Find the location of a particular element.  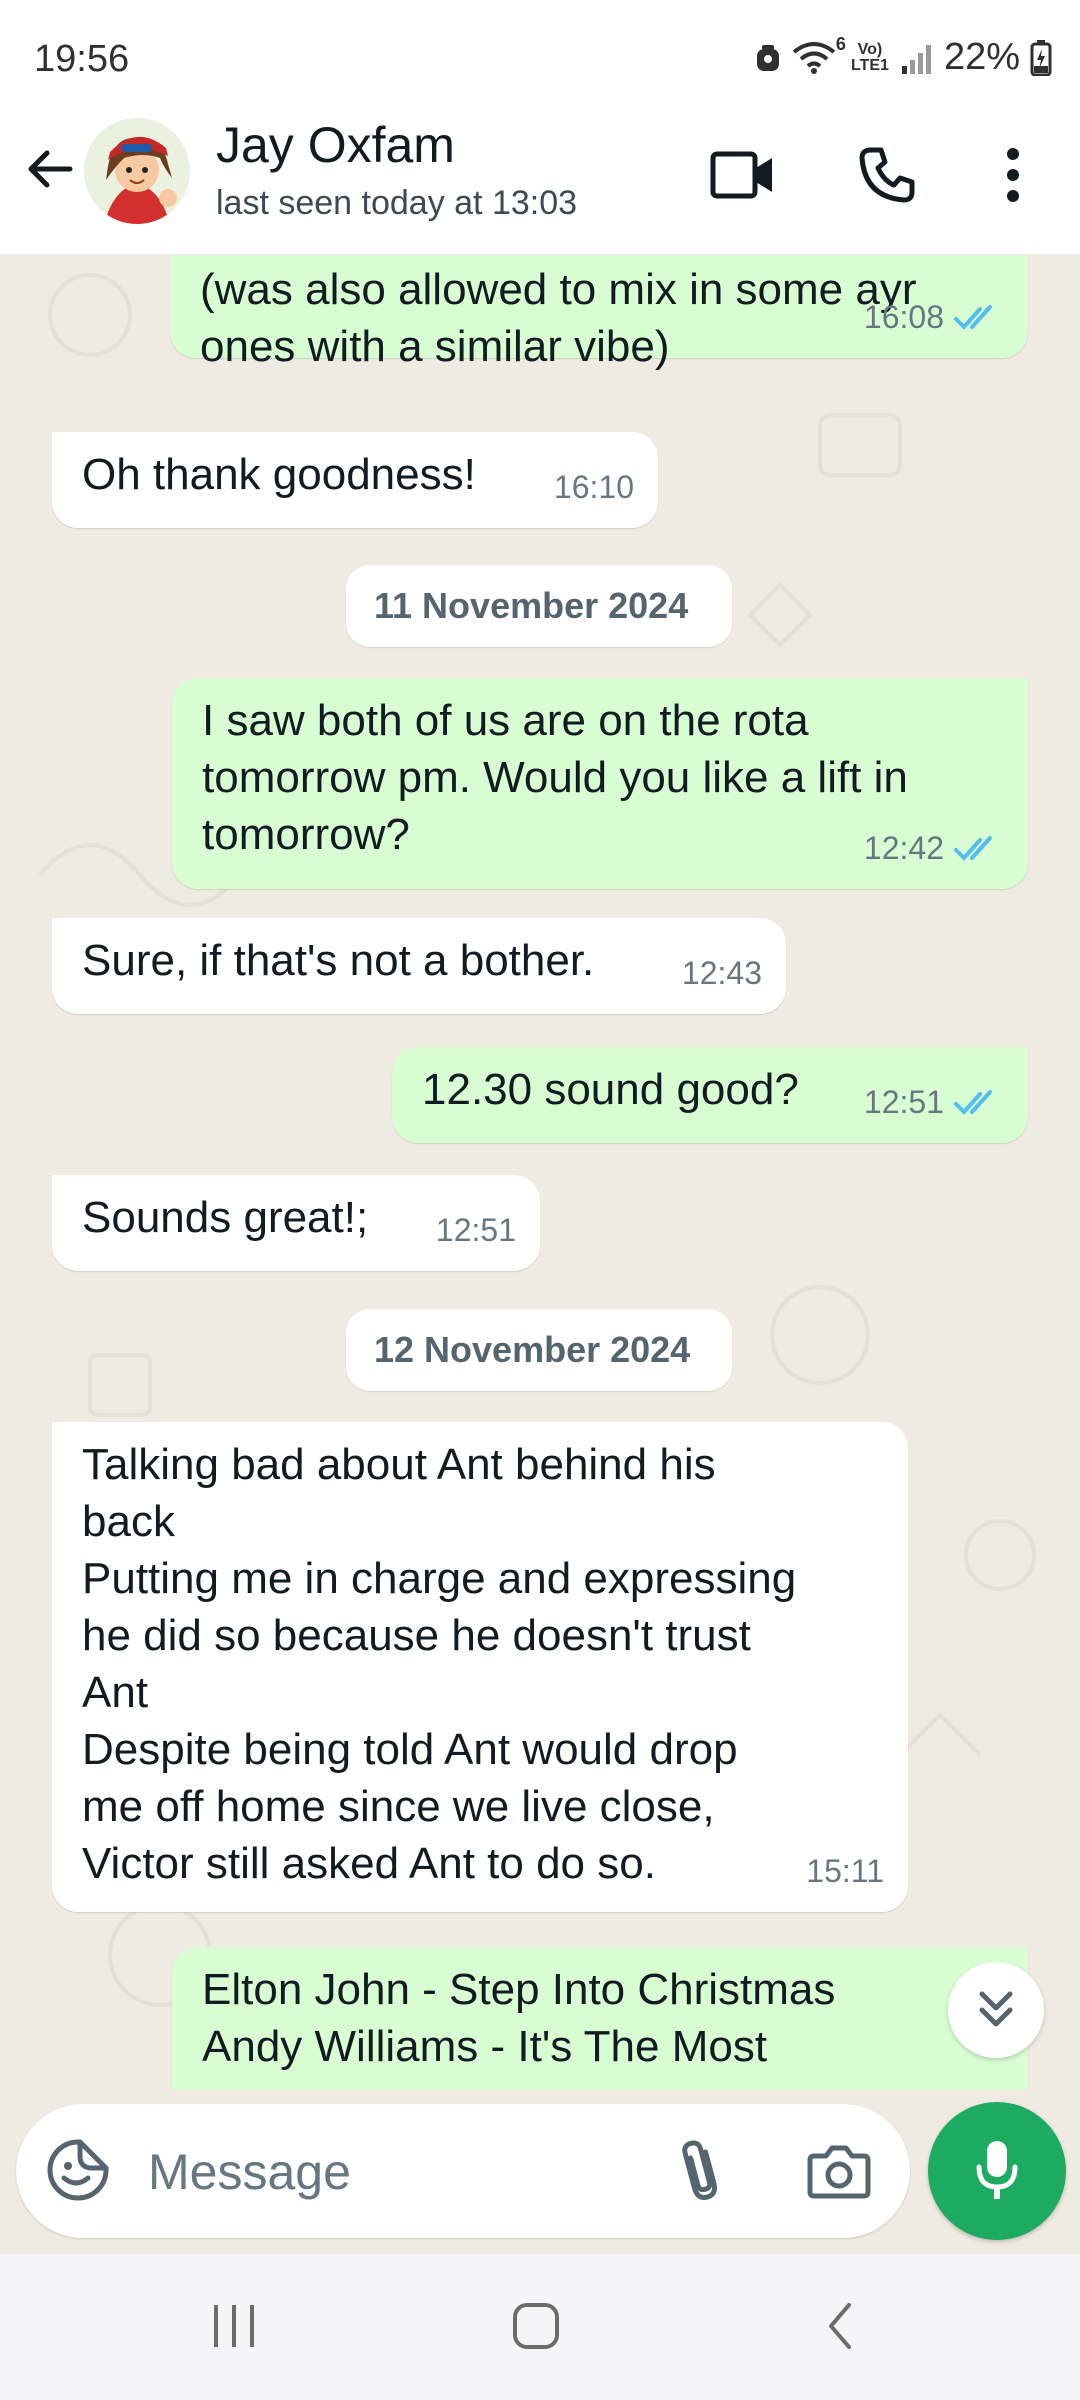

home-icon is located at coordinates (536, 2326).